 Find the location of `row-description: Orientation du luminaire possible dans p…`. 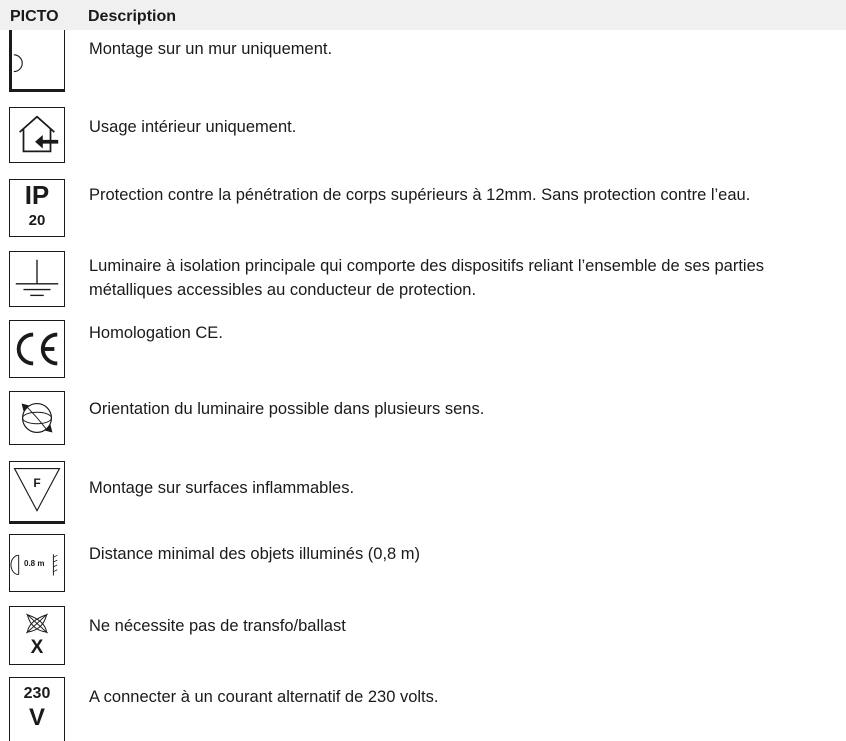

row-description: Orientation du luminaire possible dans p… is located at coordinates (287, 409).